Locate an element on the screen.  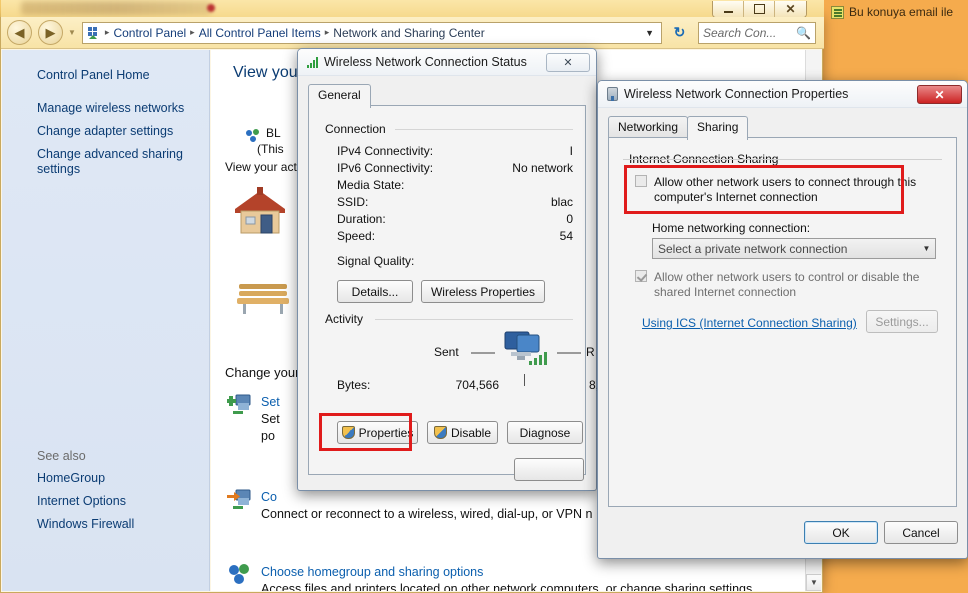
window-title-blurred is located at coordinates (116, 8).